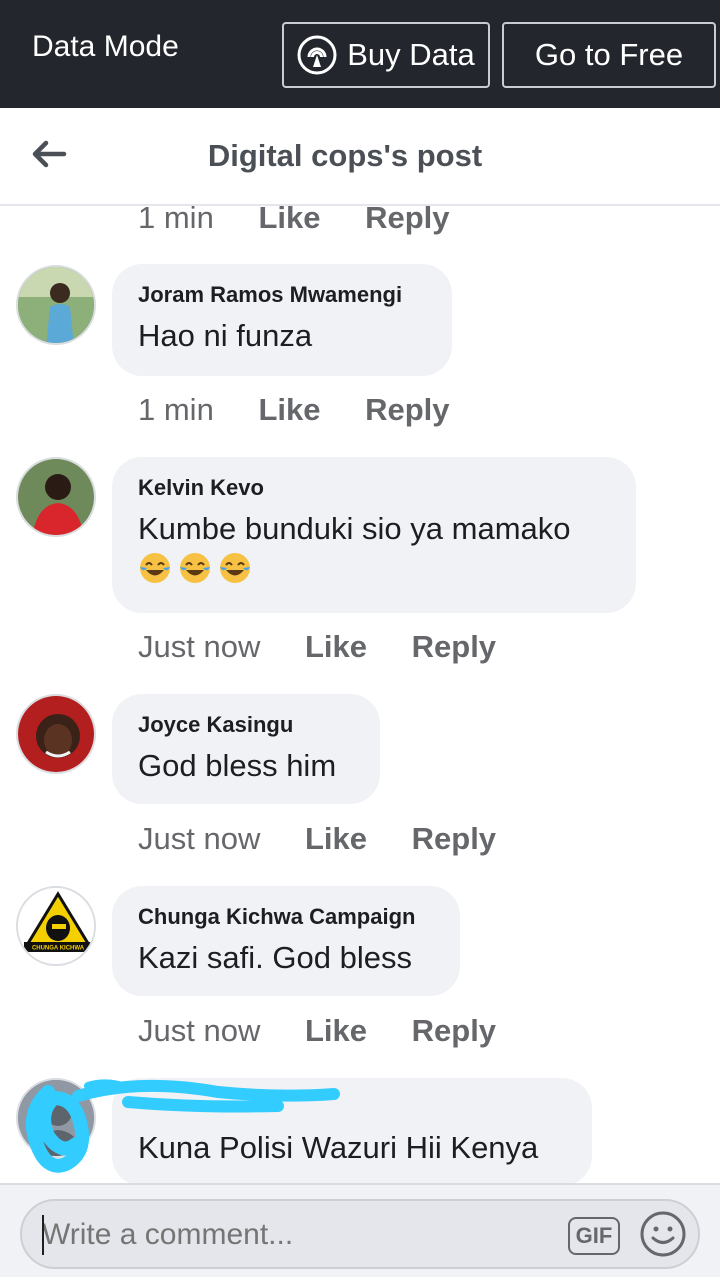  I want to click on comment-author: Chunga Kichwa Campaign, so click(286, 917).